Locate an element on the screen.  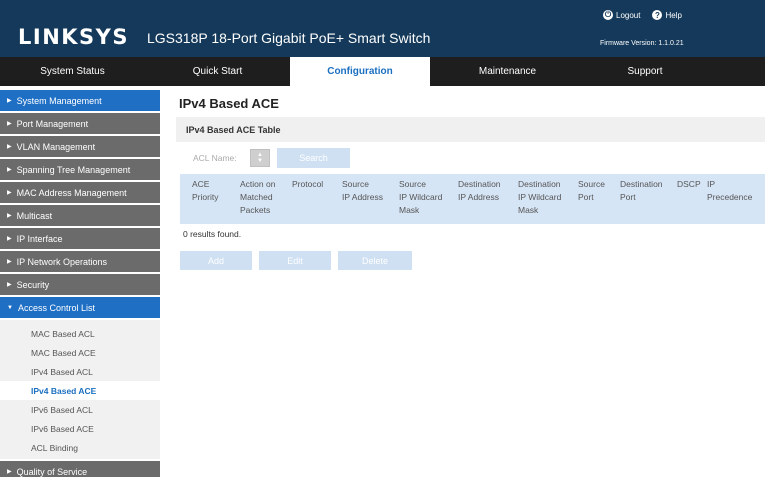
tab-maintenance: Maintenance is located at coordinates (507, 71).